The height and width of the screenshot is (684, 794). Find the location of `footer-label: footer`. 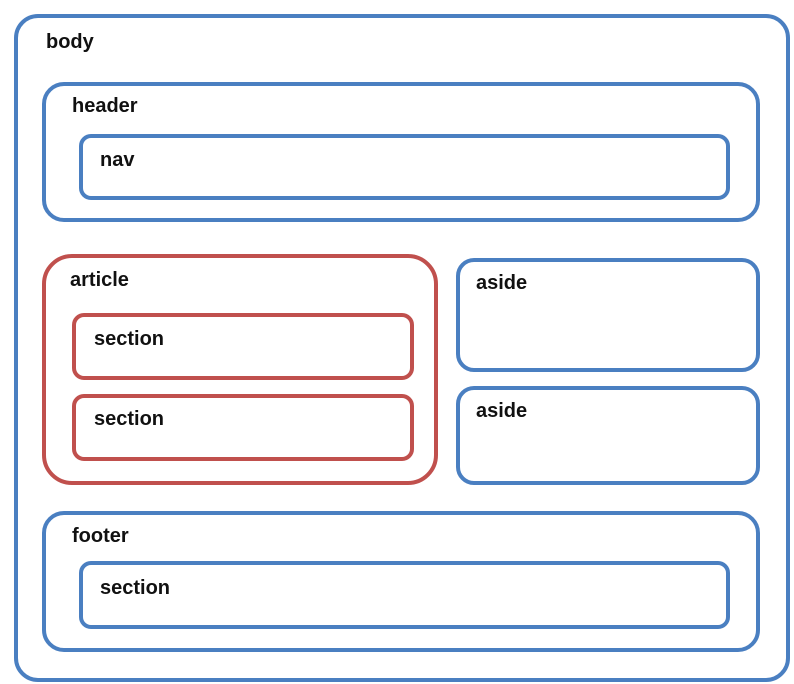

footer-label: footer is located at coordinates (100, 536).